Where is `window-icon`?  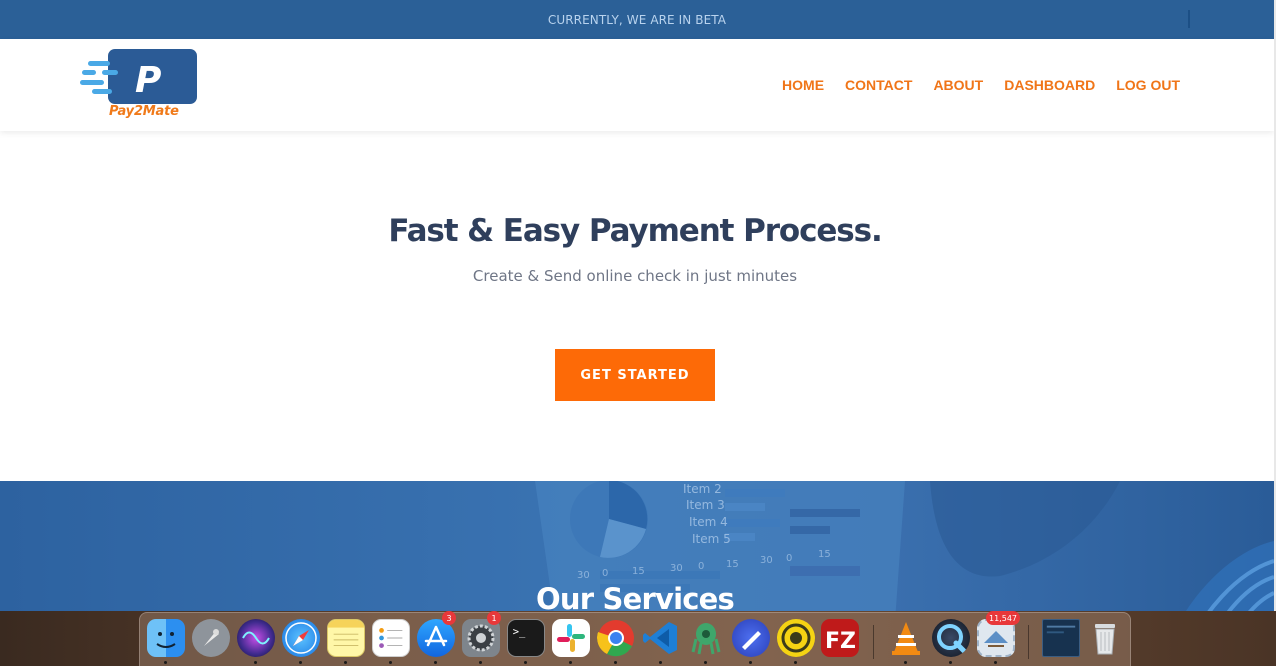 window-icon is located at coordinates (1061, 638).